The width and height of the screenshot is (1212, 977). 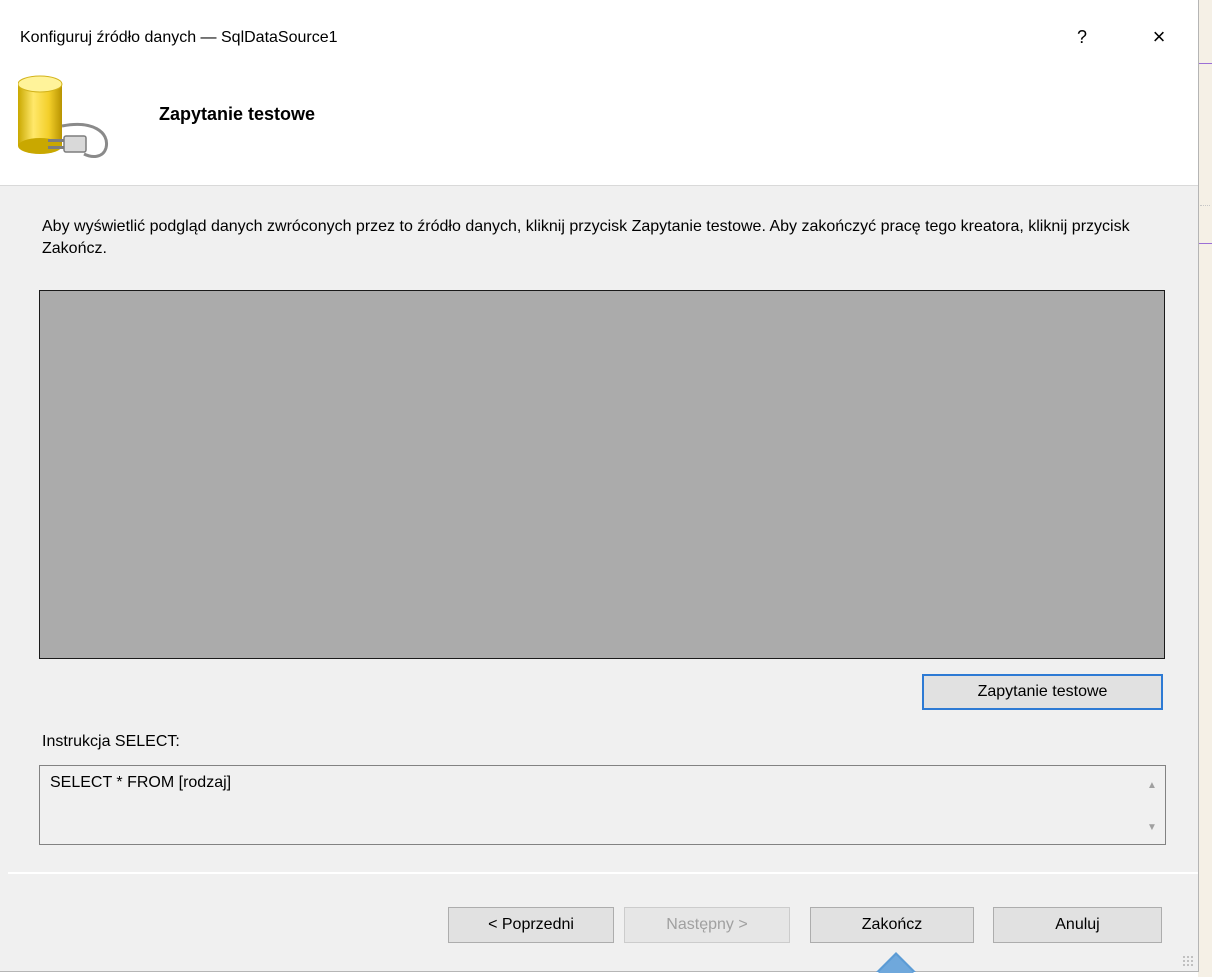 What do you see at coordinates (1152, 786) in the screenshot?
I see `chevron-up-icon: ▲` at bounding box center [1152, 786].